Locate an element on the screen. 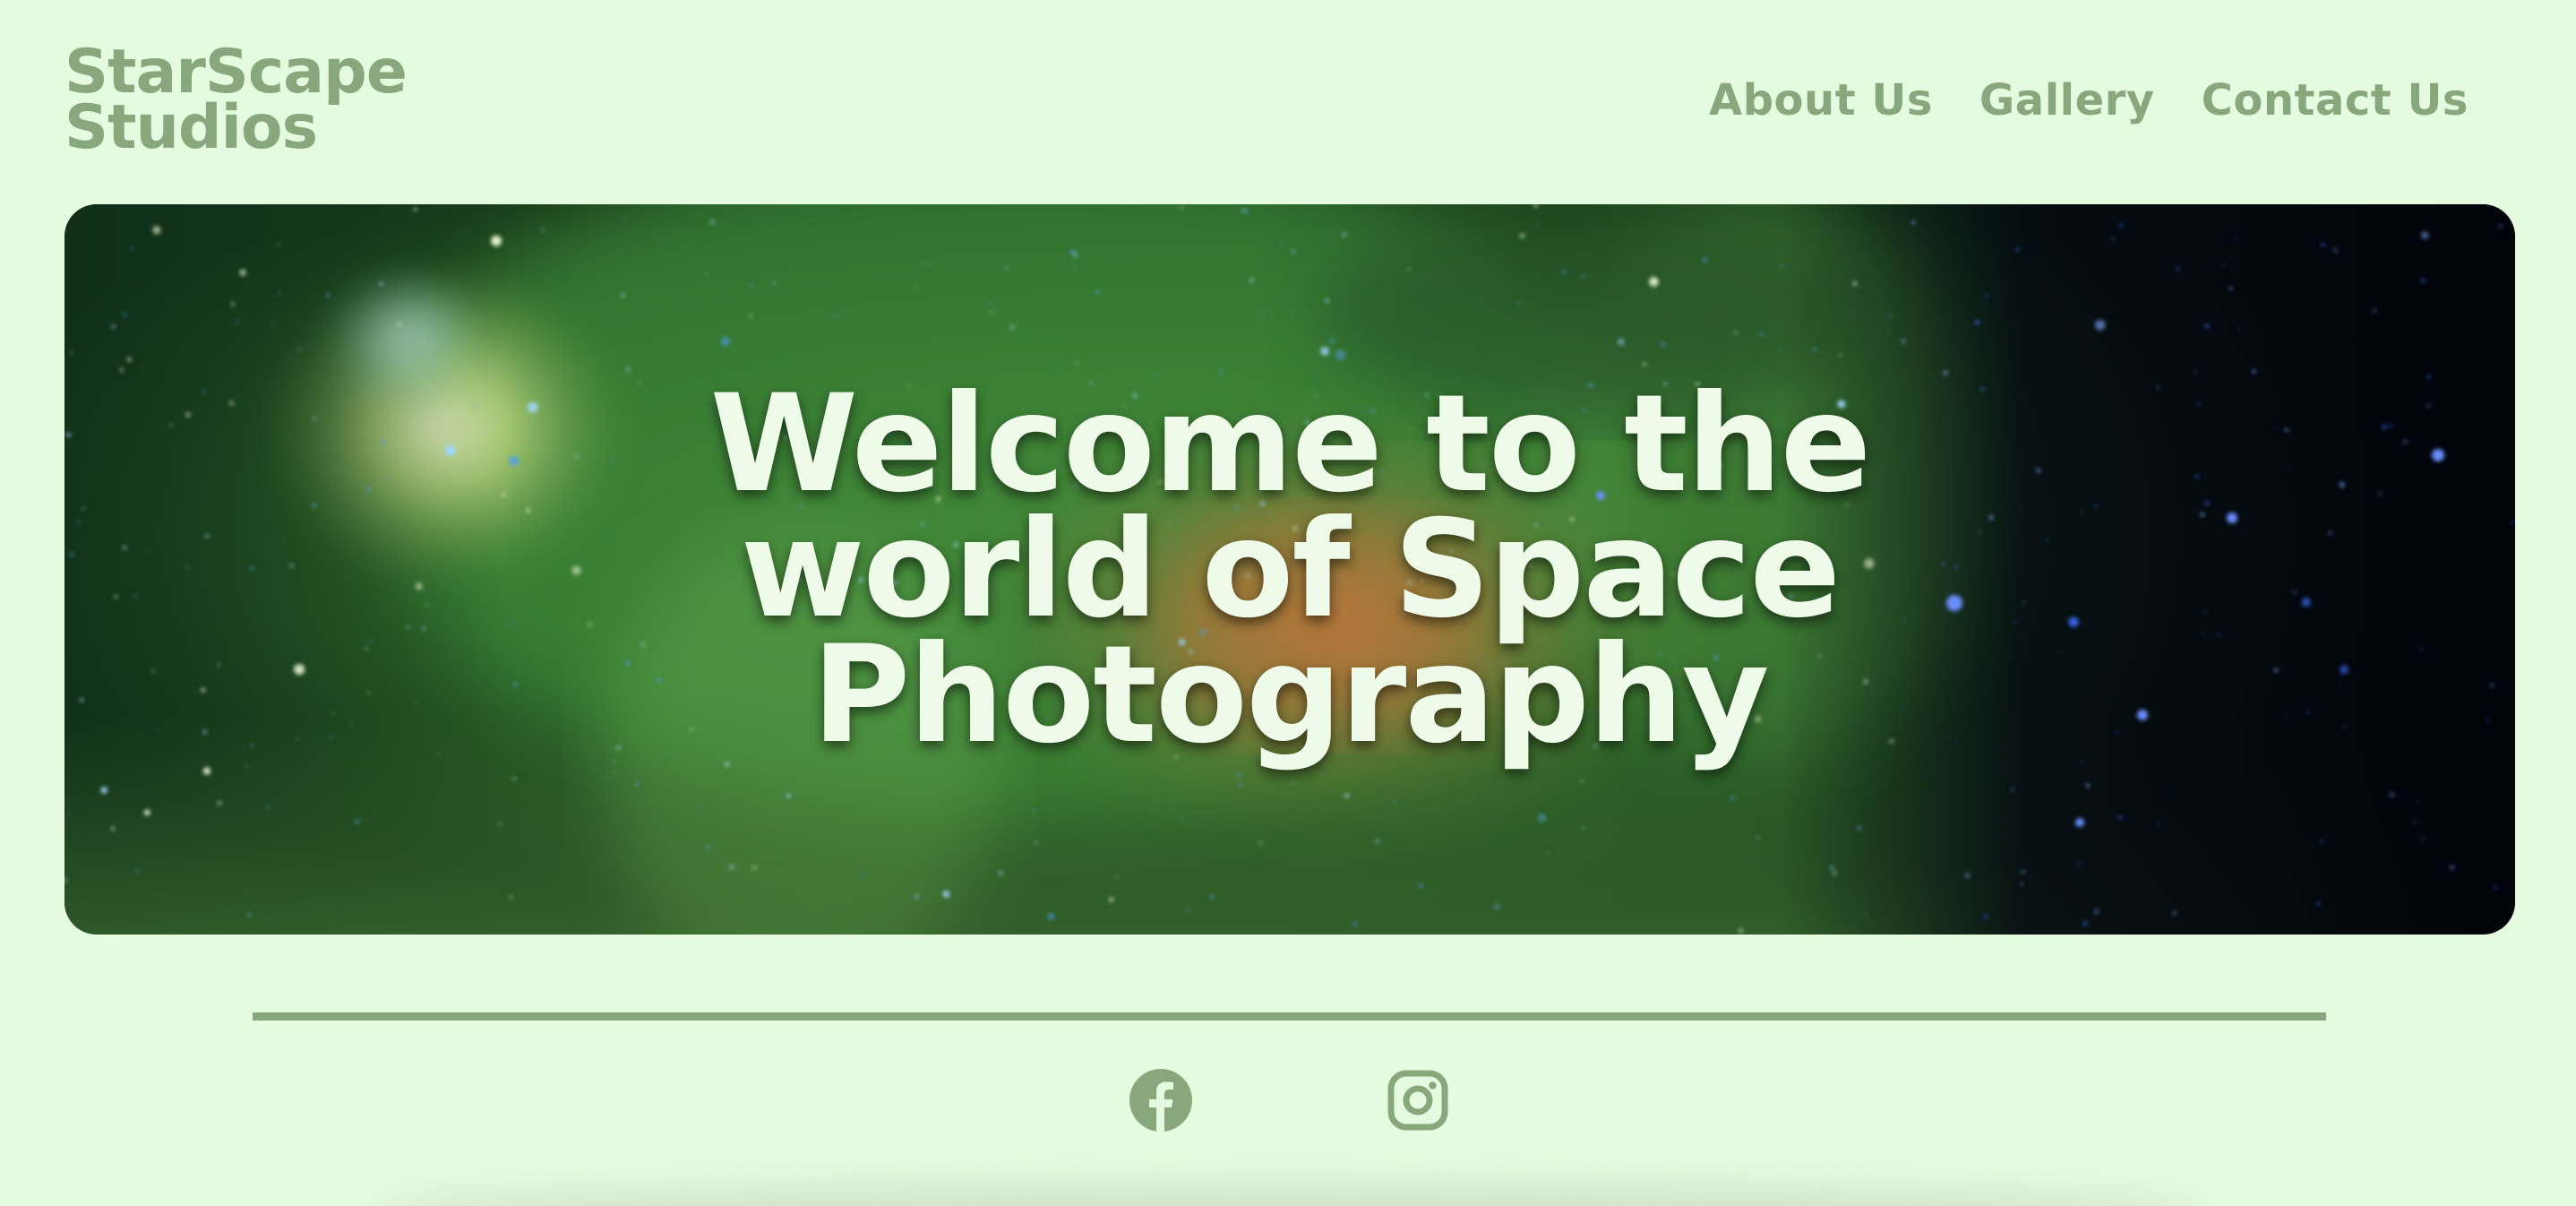  facebook-icon is located at coordinates (1161, 1100).